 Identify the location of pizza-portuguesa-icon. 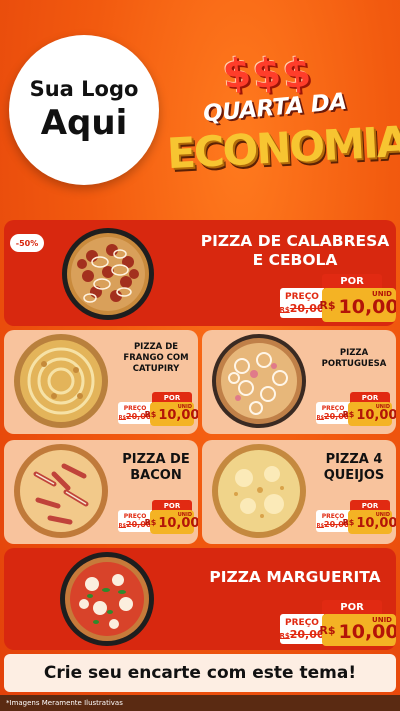
(259, 381).